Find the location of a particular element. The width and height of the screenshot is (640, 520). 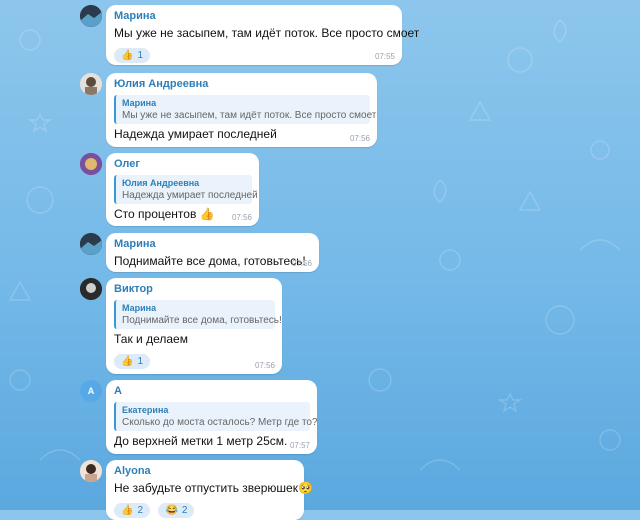

reply-quote: Марина Поднимайте все дома, готовьтесь! is located at coordinates (198, 314).